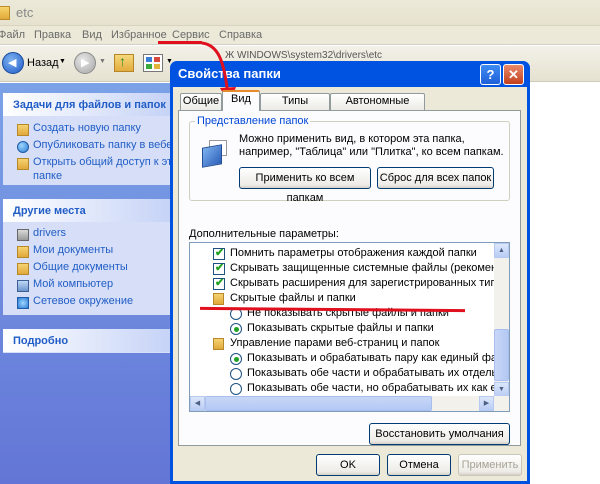 This screenshot has height=484, width=600. I want to click on views-icon, so click(153, 63).